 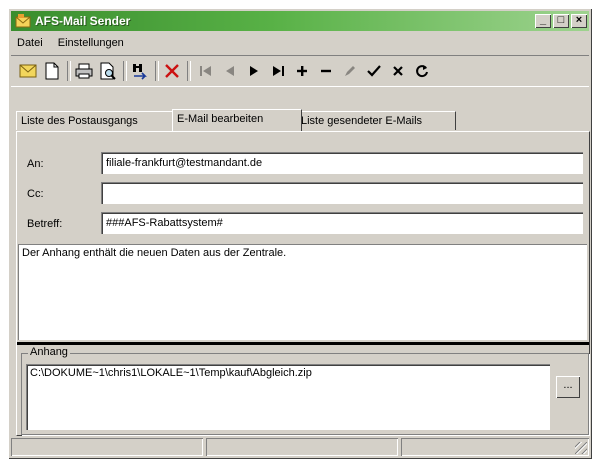 I want to click on print-preview-icon, so click(x=108, y=71).